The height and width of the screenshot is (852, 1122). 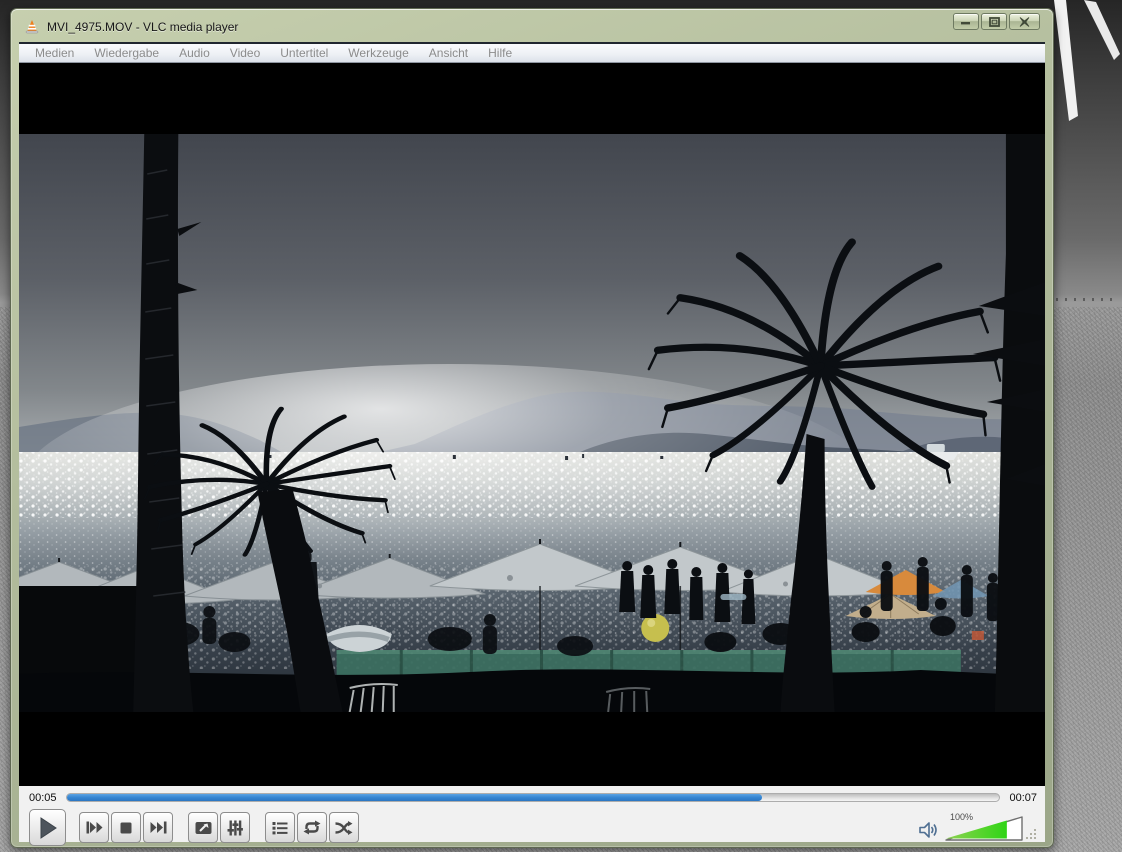 I want to click on close-button, so click(x=1024, y=21).